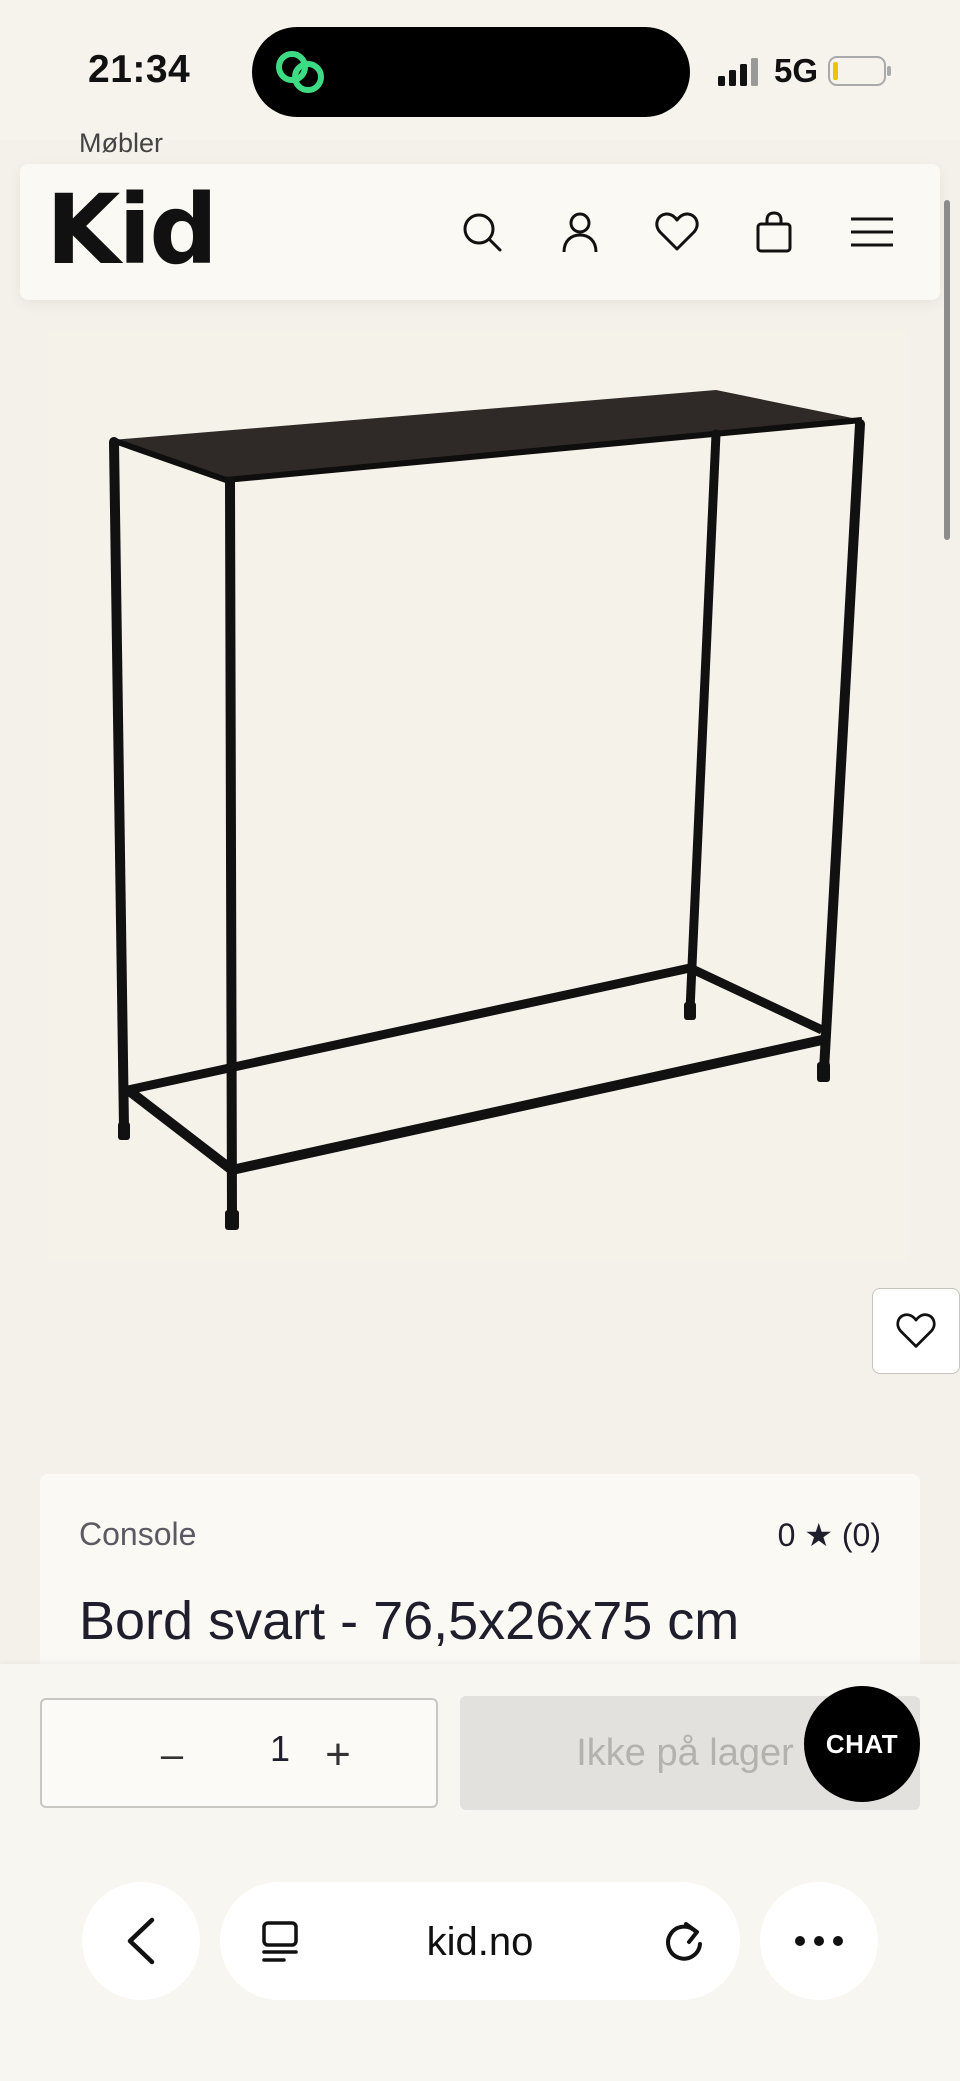 The image size is (960, 2081). I want to click on dynamic-island, so click(471, 72).